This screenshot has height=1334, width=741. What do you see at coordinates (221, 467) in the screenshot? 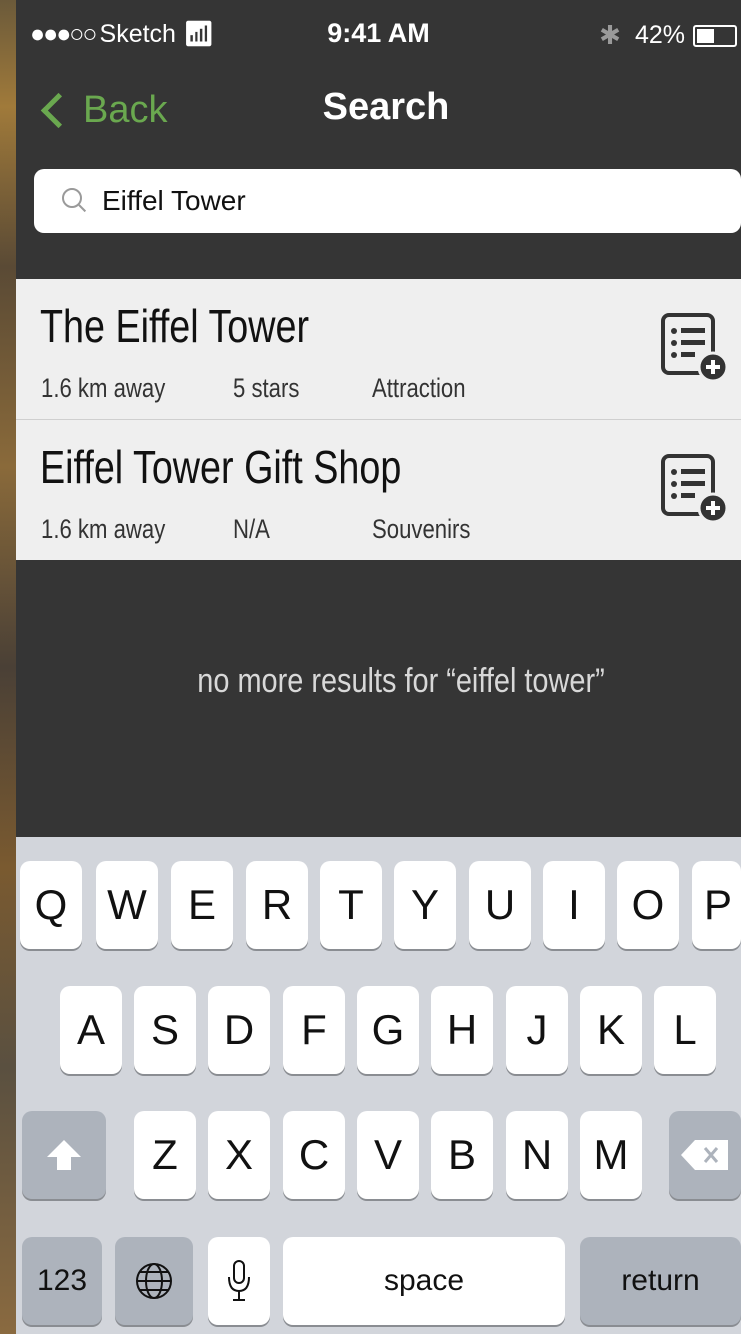
I see `result-name: Eiffel Tower Gift Shop` at bounding box center [221, 467].